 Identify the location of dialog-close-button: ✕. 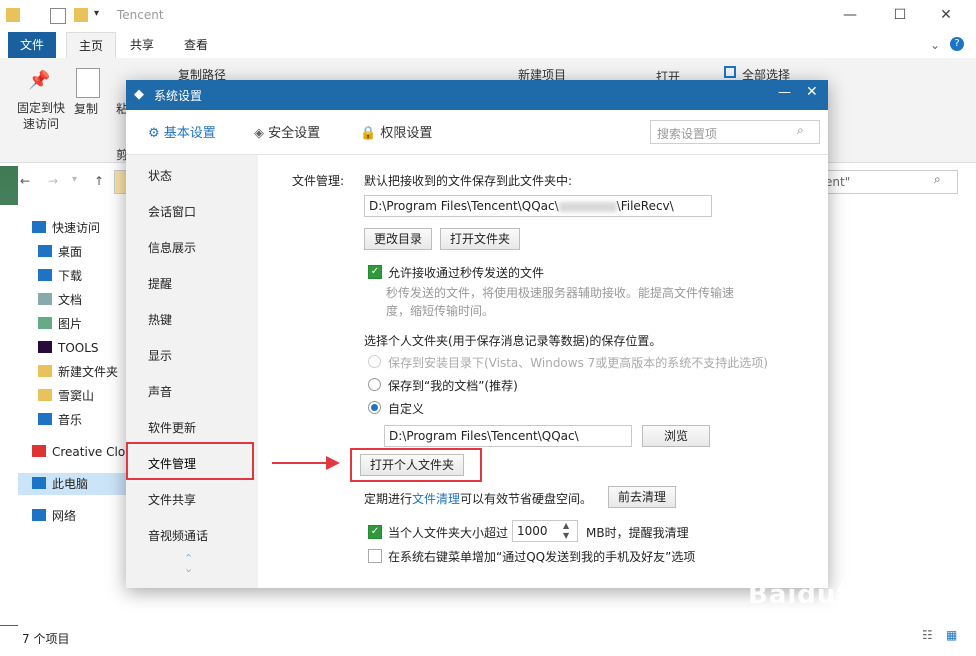
(812, 92).